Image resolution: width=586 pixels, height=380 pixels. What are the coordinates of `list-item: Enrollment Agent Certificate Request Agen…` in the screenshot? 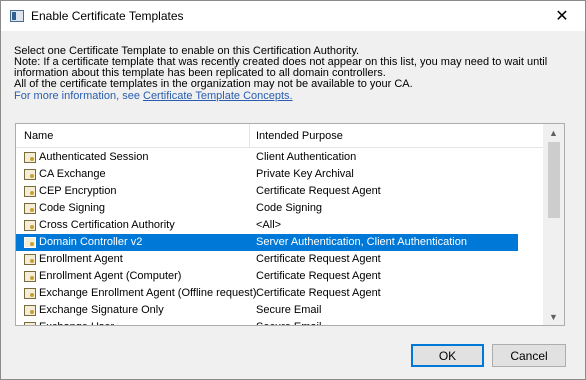 It's located at (279, 259).